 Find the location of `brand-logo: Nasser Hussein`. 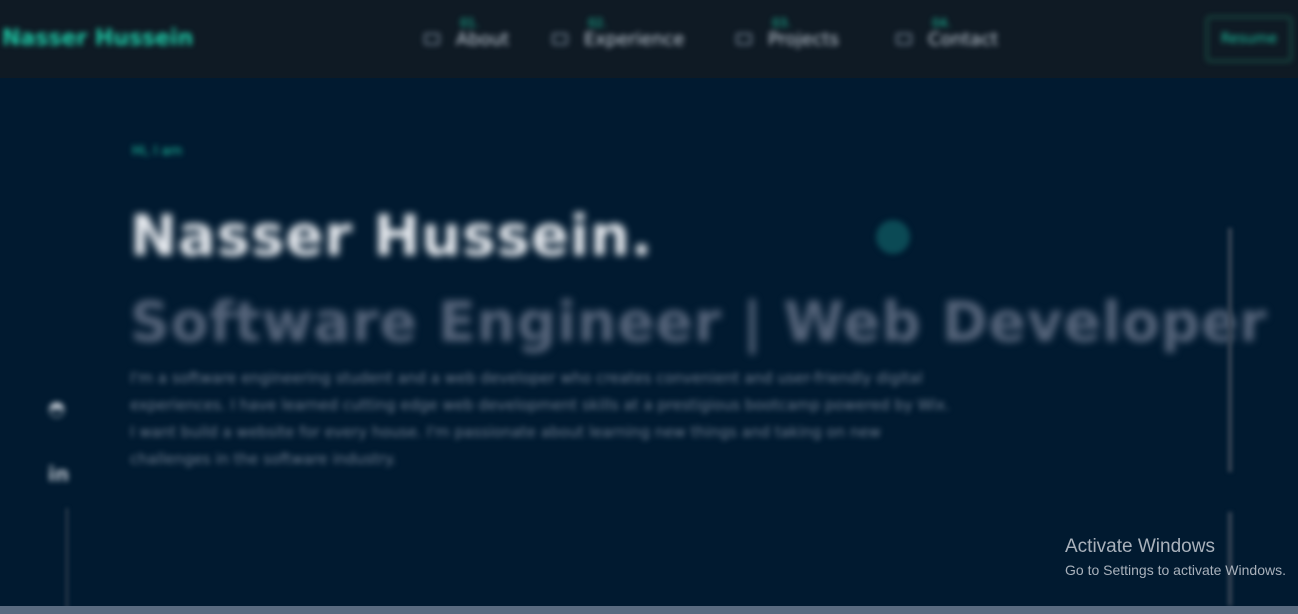

brand-logo: Nasser Hussein is located at coordinates (97, 38).